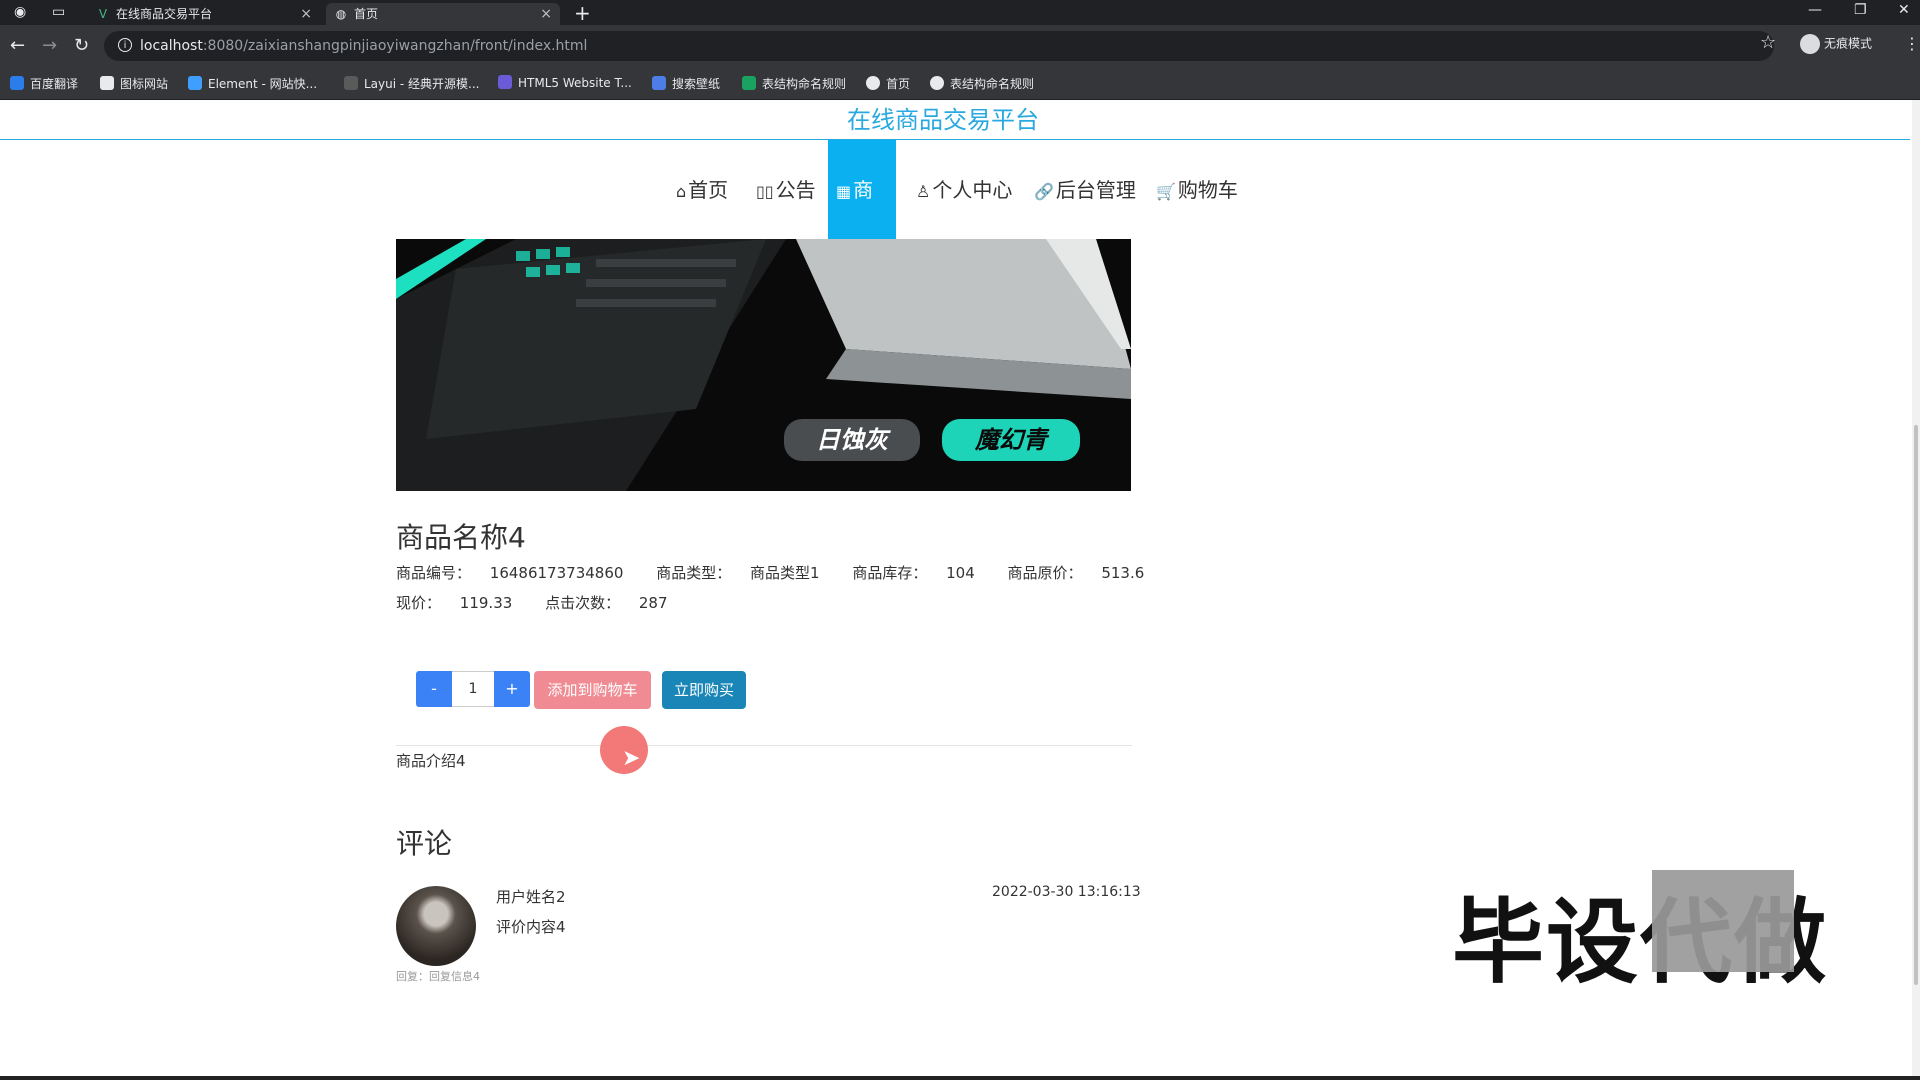 The height and width of the screenshot is (1080, 1920). What do you see at coordinates (1723, 921) in the screenshot?
I see `watermark-blur` at bounding box center [1723, 921].